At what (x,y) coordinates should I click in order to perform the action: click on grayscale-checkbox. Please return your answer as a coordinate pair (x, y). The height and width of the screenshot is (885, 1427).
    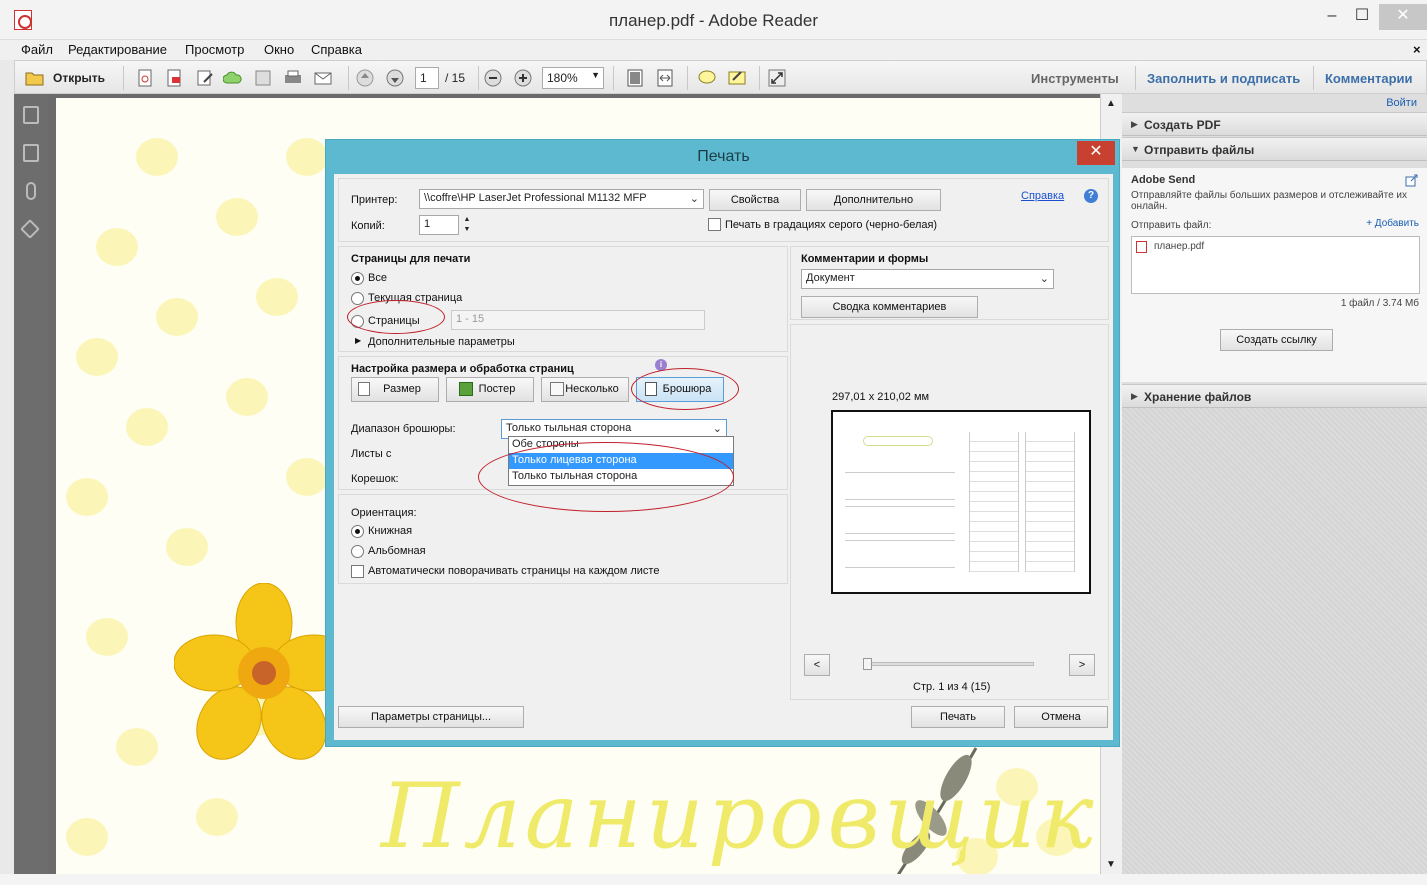
    Looking at the image, I should click on (714, 224).